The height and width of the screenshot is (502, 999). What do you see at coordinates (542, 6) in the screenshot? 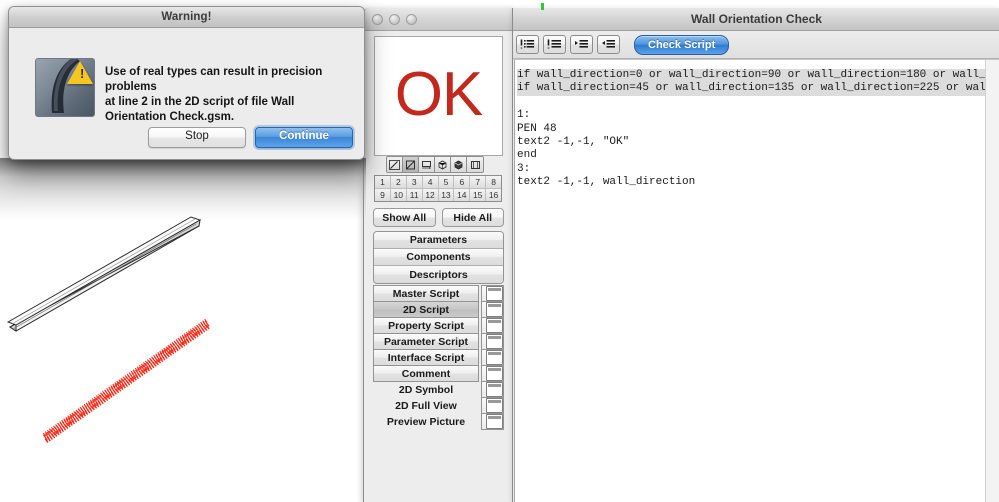
I see `green-status-marker` at bounding box center [542, 6].